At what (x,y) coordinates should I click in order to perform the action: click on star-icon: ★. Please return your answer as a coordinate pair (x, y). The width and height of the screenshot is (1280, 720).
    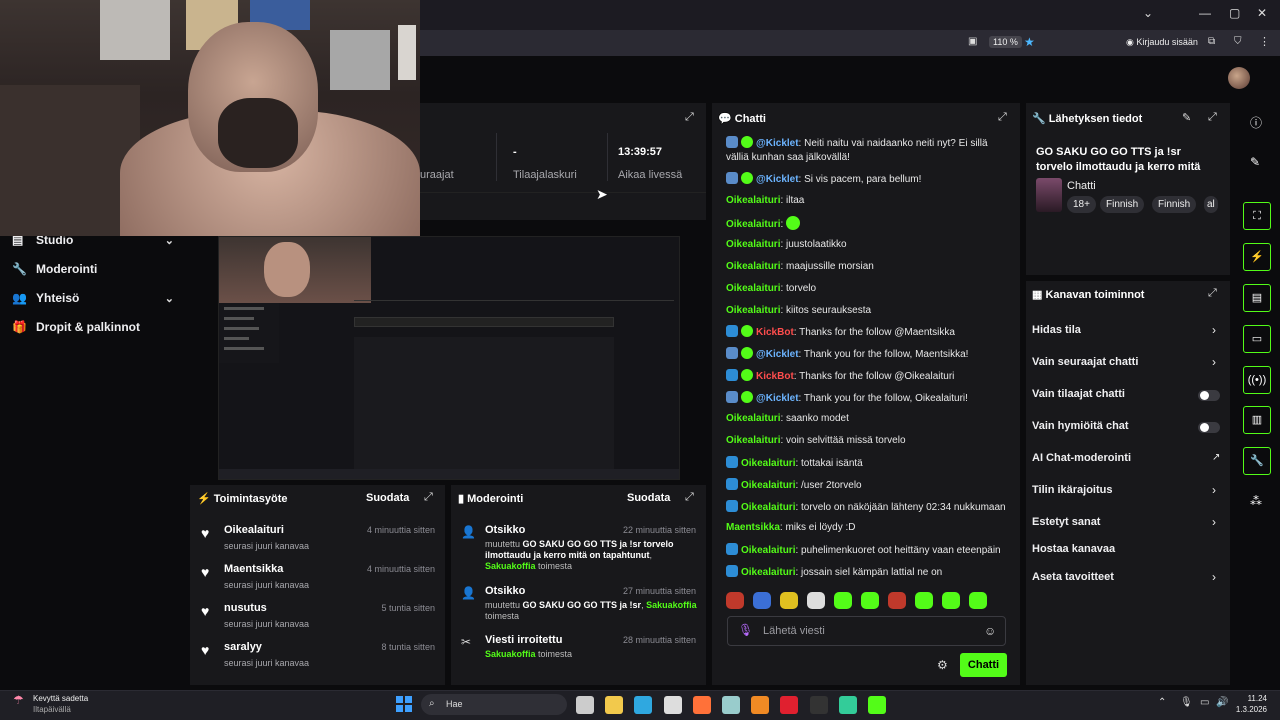
    Looking at the image, I should click on (1029, 42).